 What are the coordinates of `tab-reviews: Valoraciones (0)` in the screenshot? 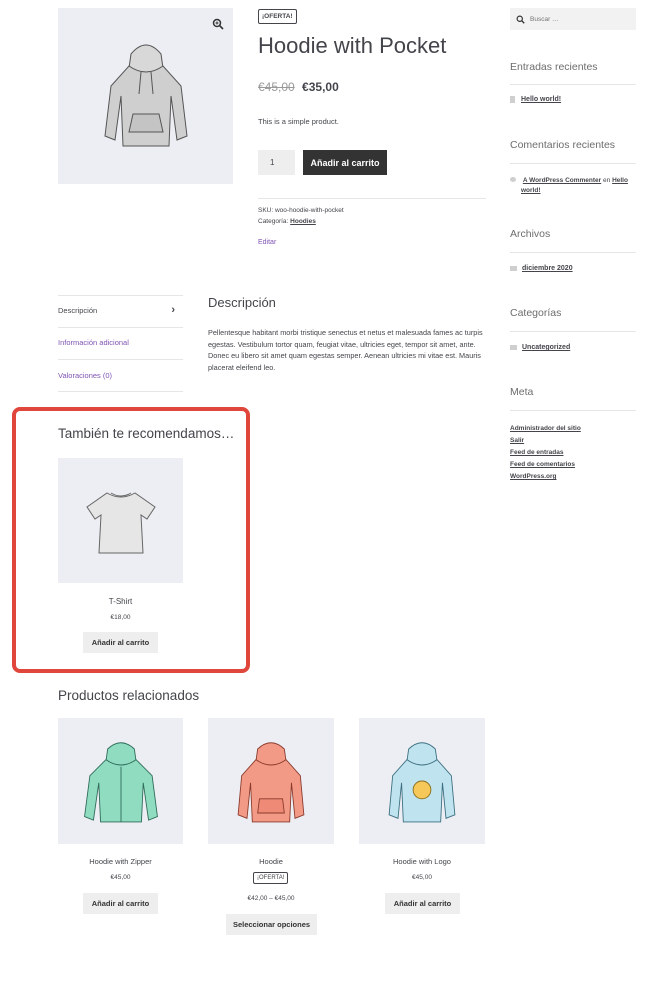 It's located at (85, 375).